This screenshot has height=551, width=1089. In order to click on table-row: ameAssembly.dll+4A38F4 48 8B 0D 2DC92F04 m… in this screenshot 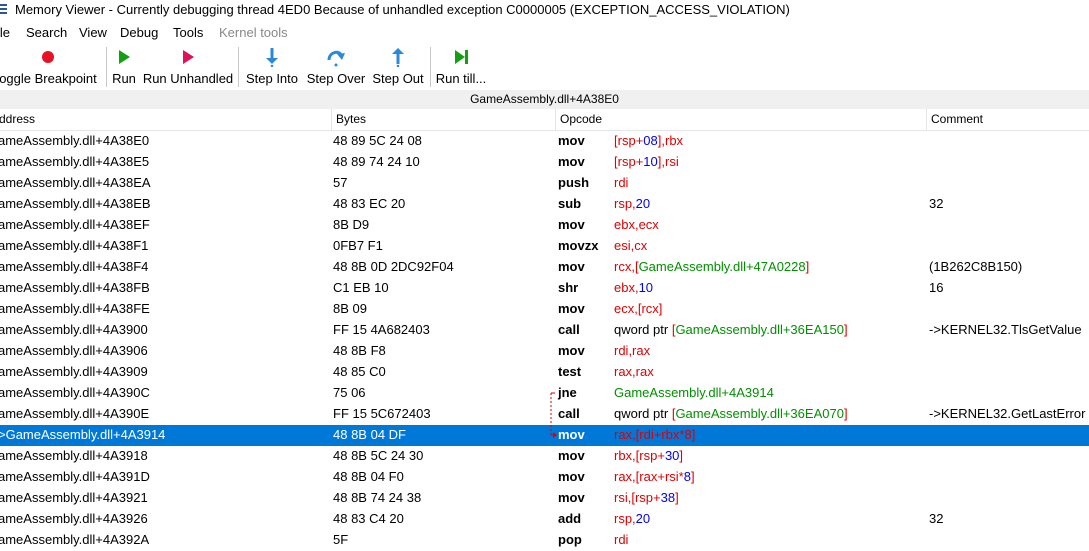, I will do `click(544, 267)`.